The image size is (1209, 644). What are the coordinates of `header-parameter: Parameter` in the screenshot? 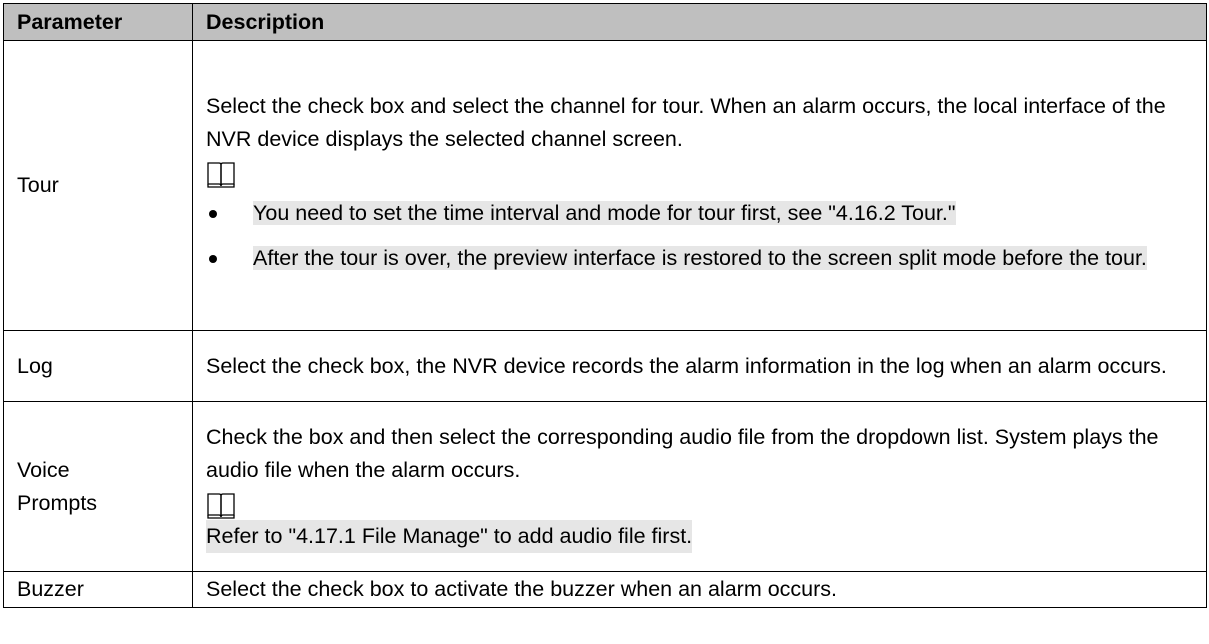 It's located at (98, 22).